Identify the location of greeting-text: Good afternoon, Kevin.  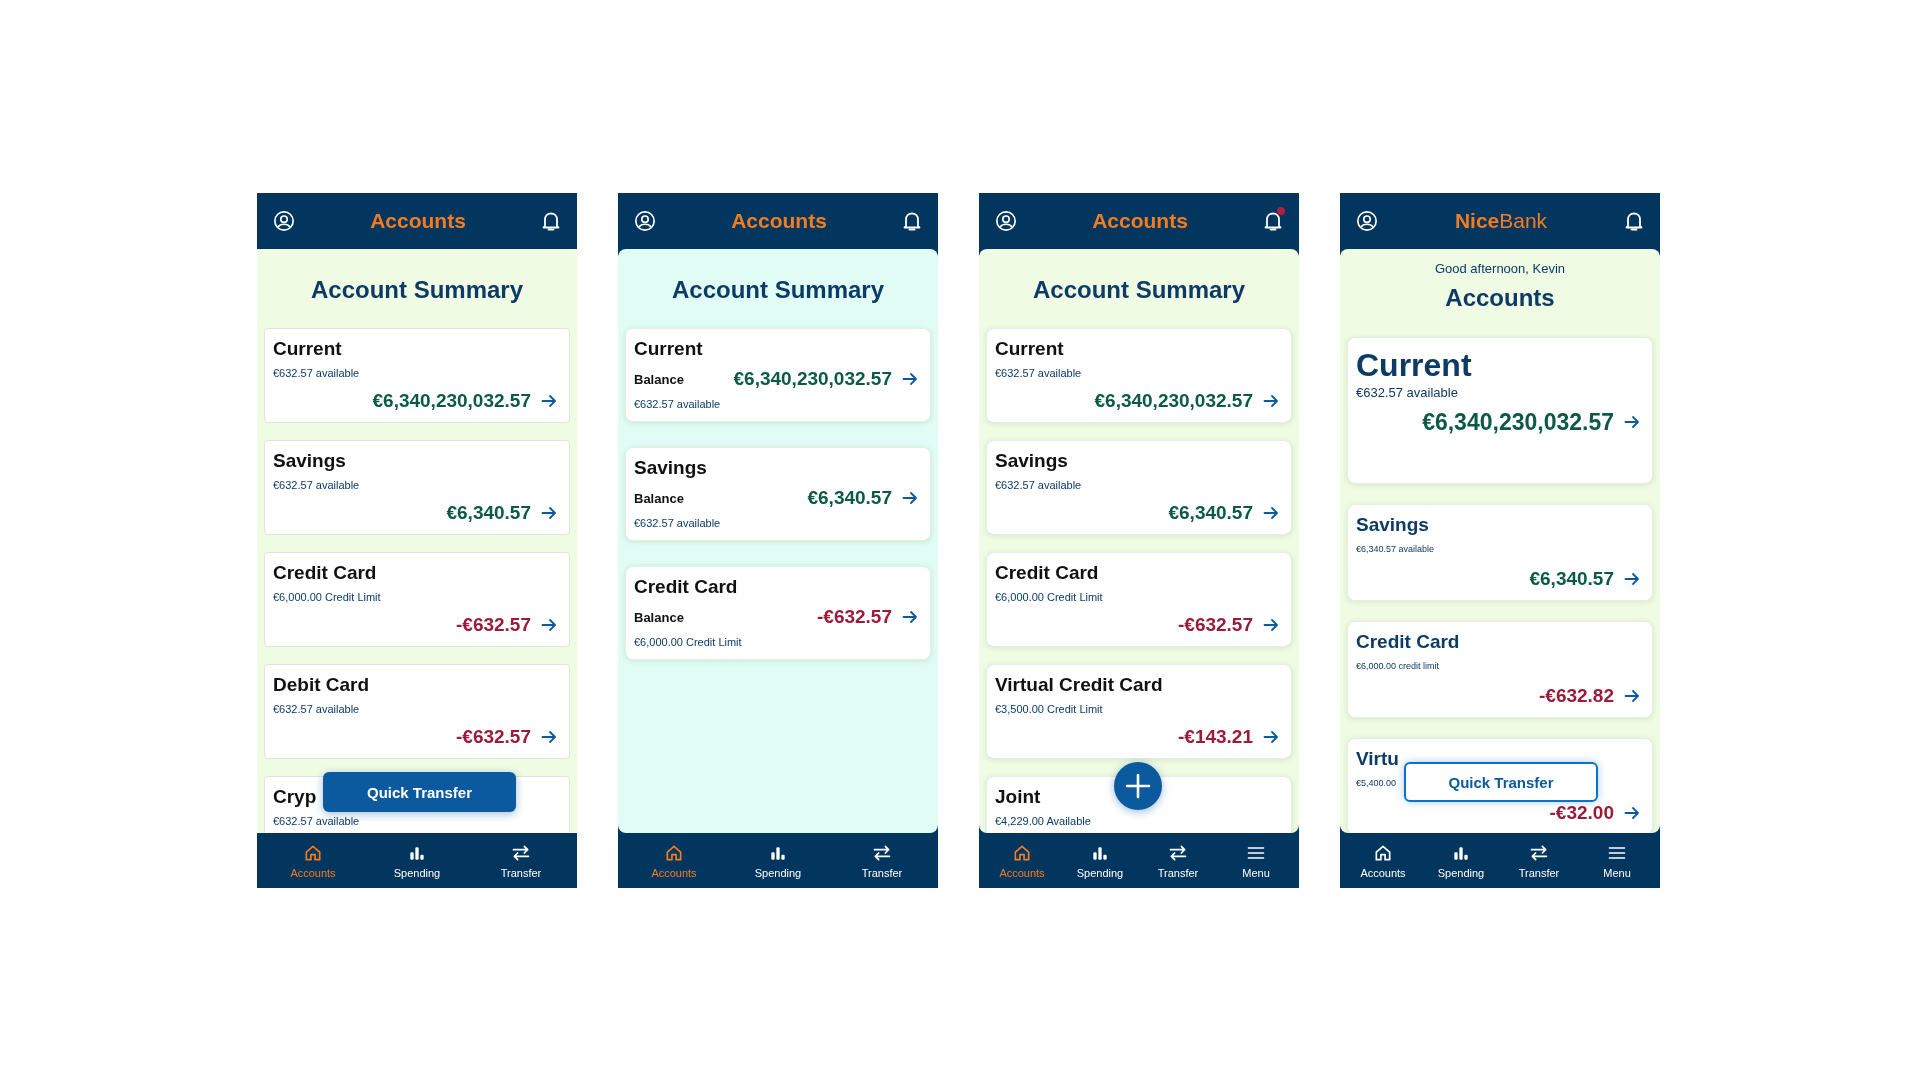
(1500, 268).